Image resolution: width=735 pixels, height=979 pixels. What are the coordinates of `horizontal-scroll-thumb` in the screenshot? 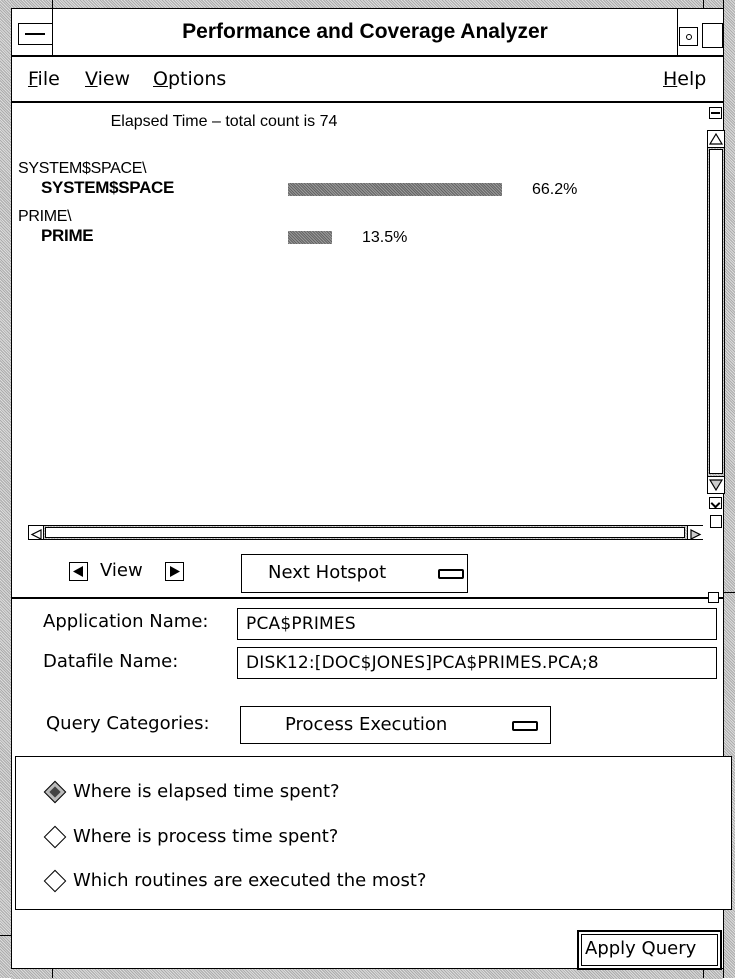 It's located at (365, 532).